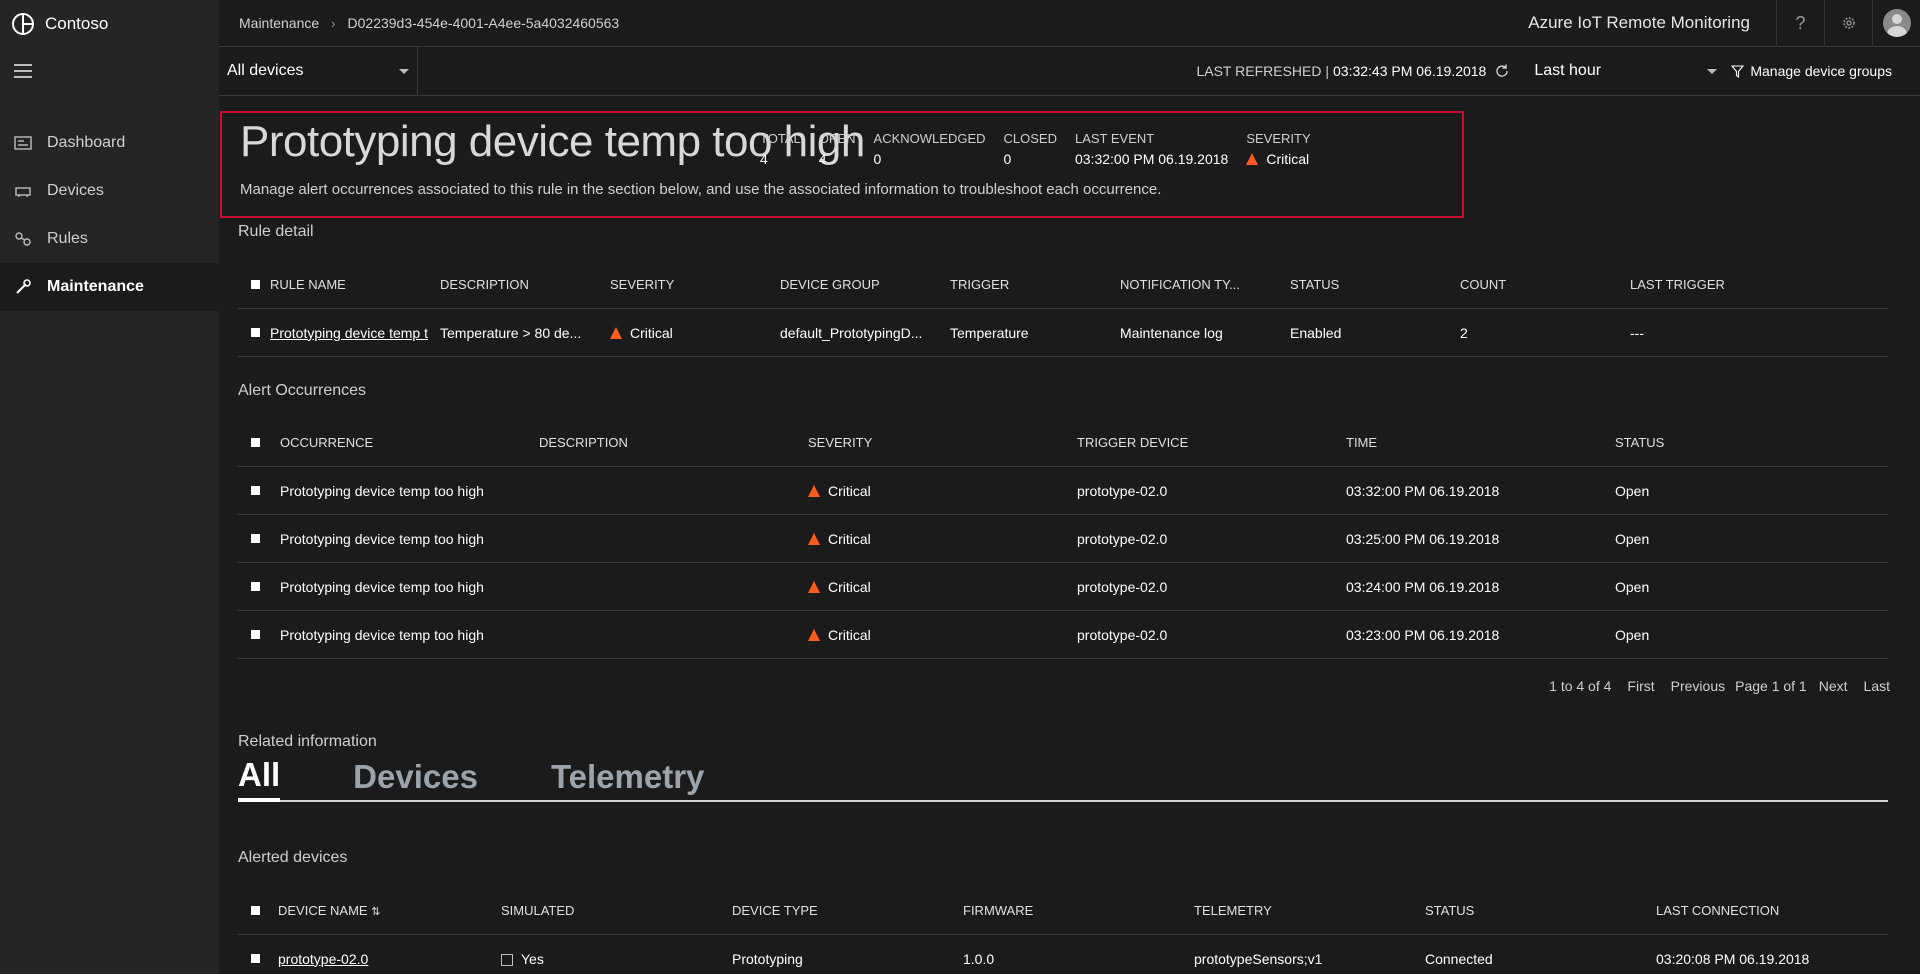  I want to click on sidebar-item-maintenance: Maintenance, so click(109, 287).